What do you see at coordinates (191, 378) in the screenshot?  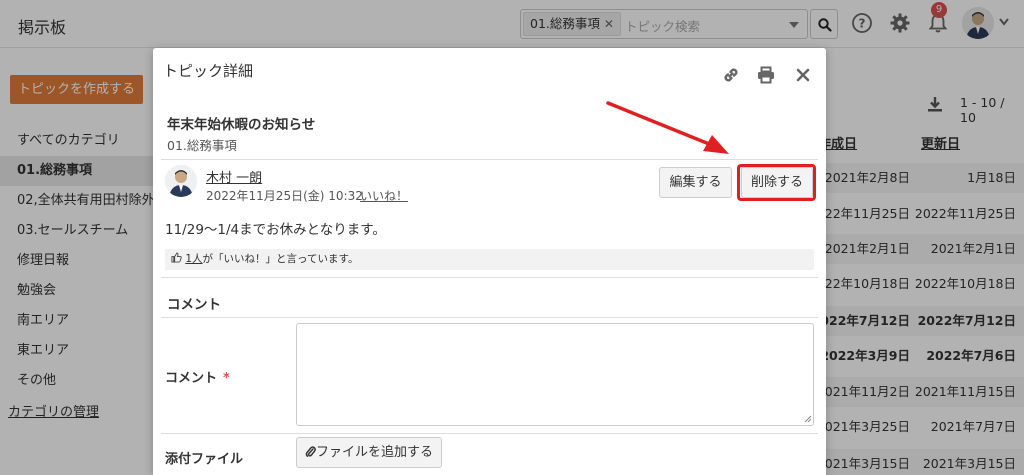 I see `comment-label-text: コメント` at bounding box center [191, 378].